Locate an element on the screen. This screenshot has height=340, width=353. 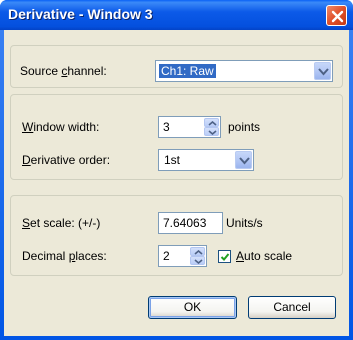
decimal-places-decrement is located at coordinates (197, 260).